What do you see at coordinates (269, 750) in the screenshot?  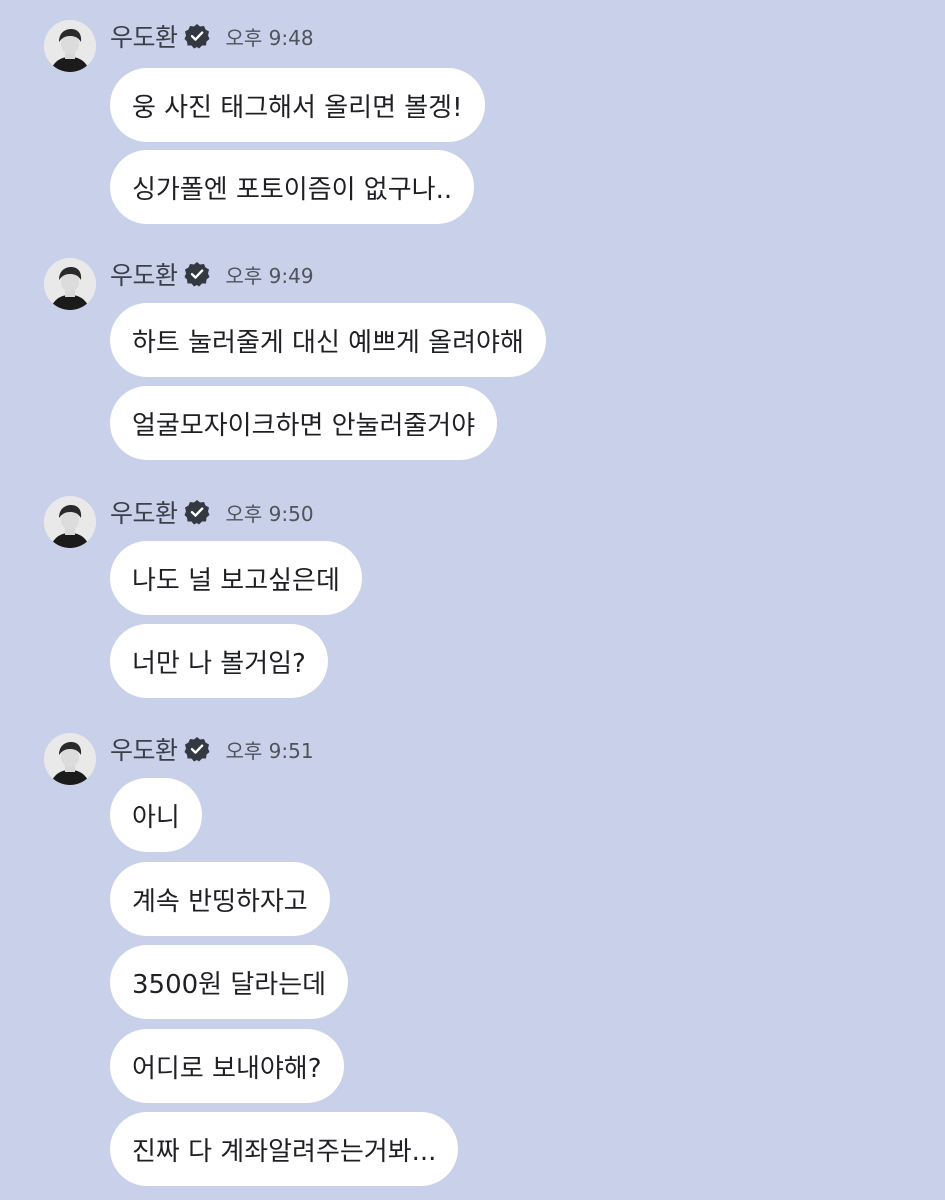 I see `timestamp: 오후 9:51` at bounding box center [269, 750].